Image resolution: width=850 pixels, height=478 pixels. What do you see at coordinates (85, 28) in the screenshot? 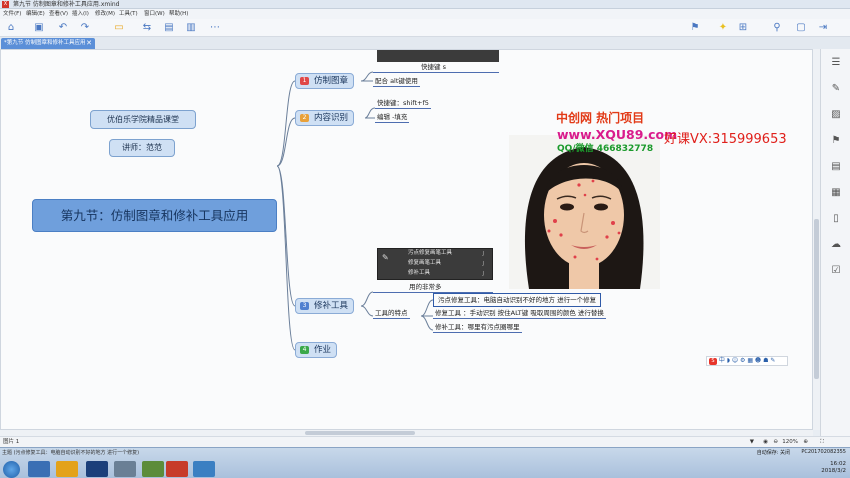
I see `redo-icon: ↷` at bounding box center [85, 28].